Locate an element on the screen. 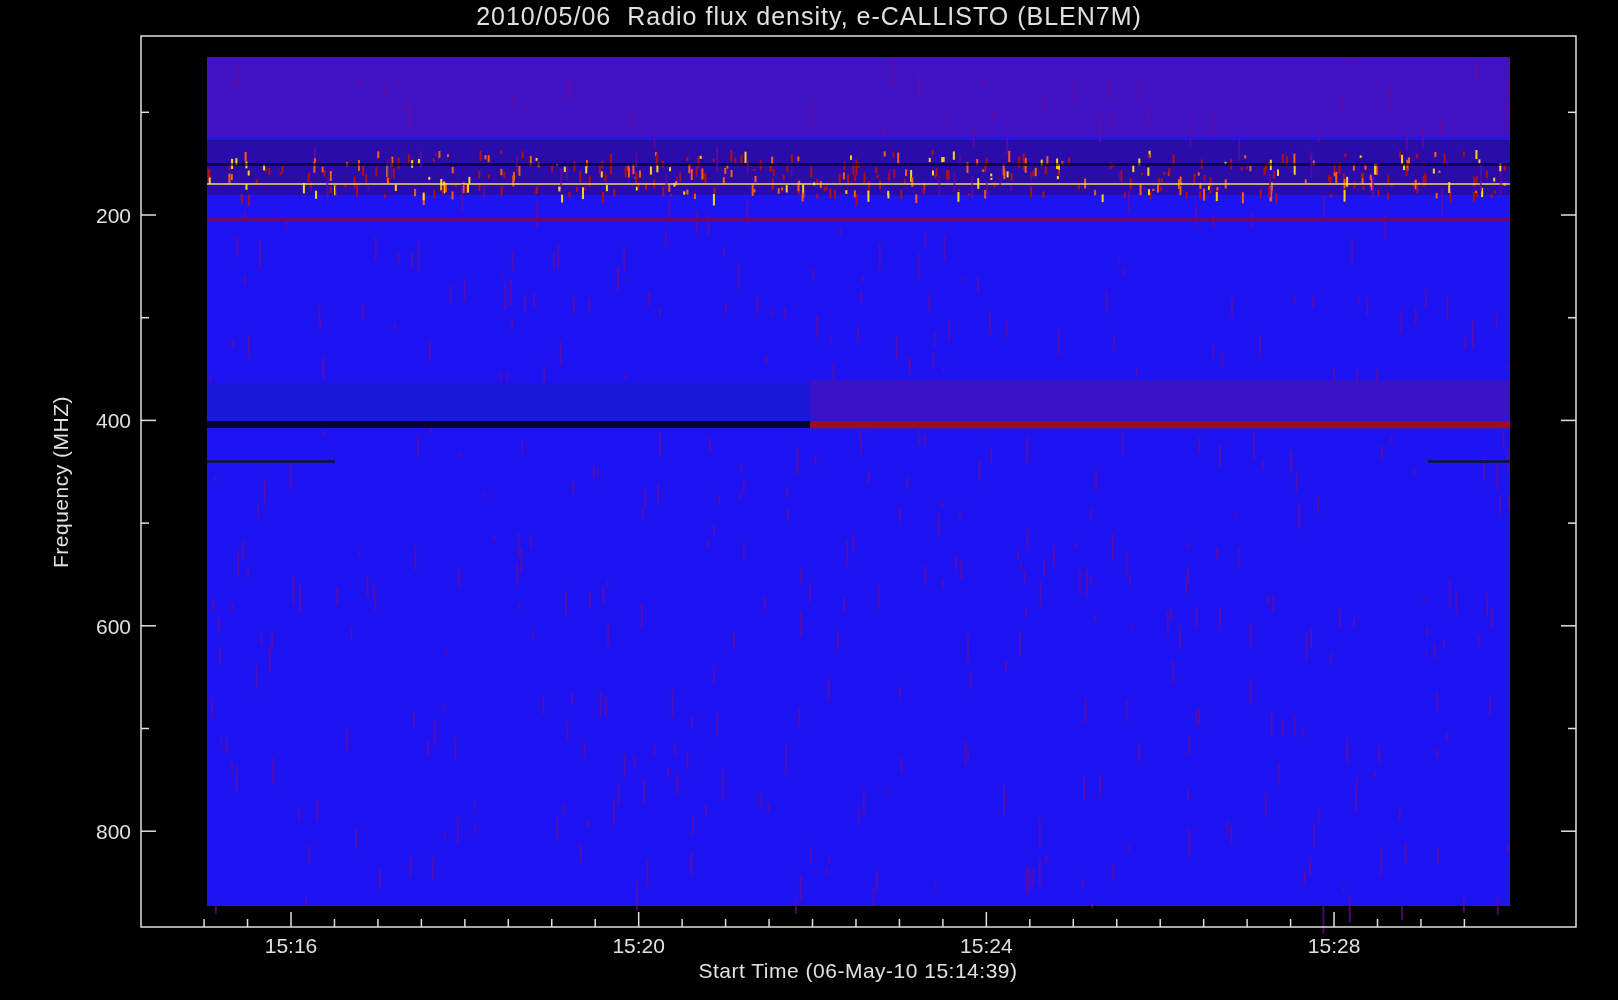 Image resolution: width=1618 pixels, height=1000 pixels. y-tick-label: 800 is located at coordinates (113, 832).